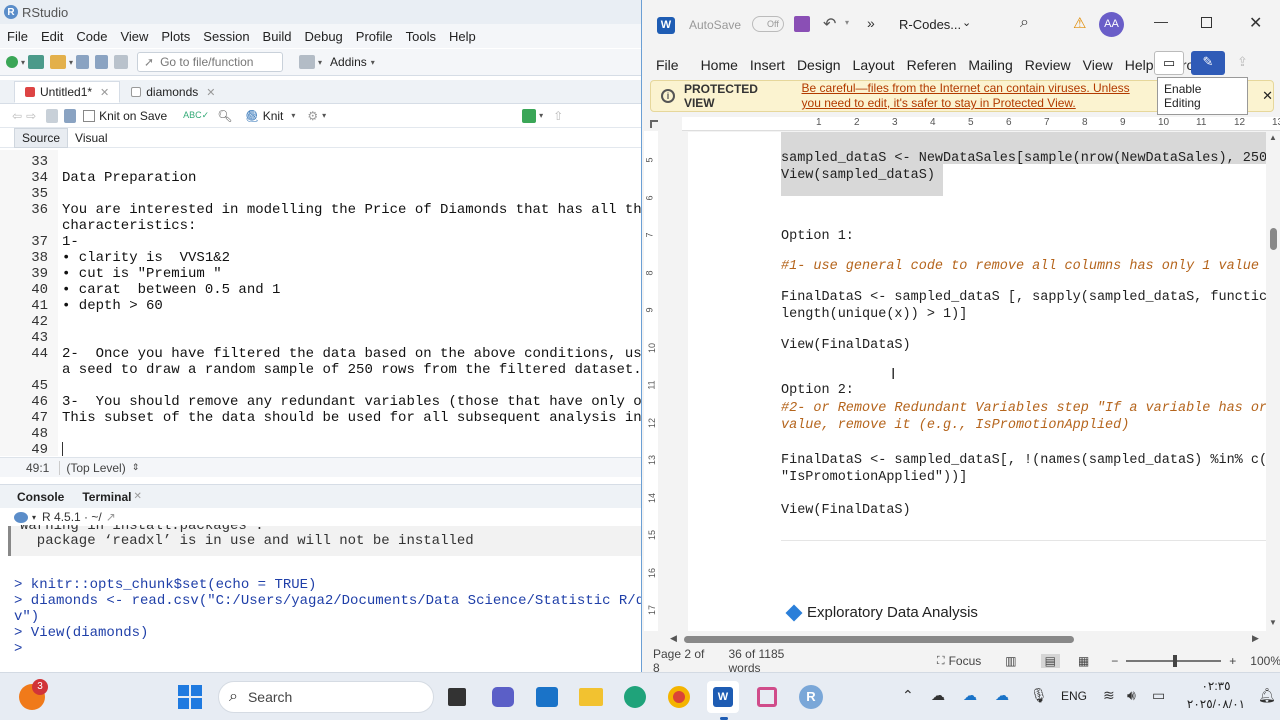 This screenshot has width=1280, height=720. Describe the element at coordinates (226, 36) in the screenshot. I see `menu-session: Session` at that location.